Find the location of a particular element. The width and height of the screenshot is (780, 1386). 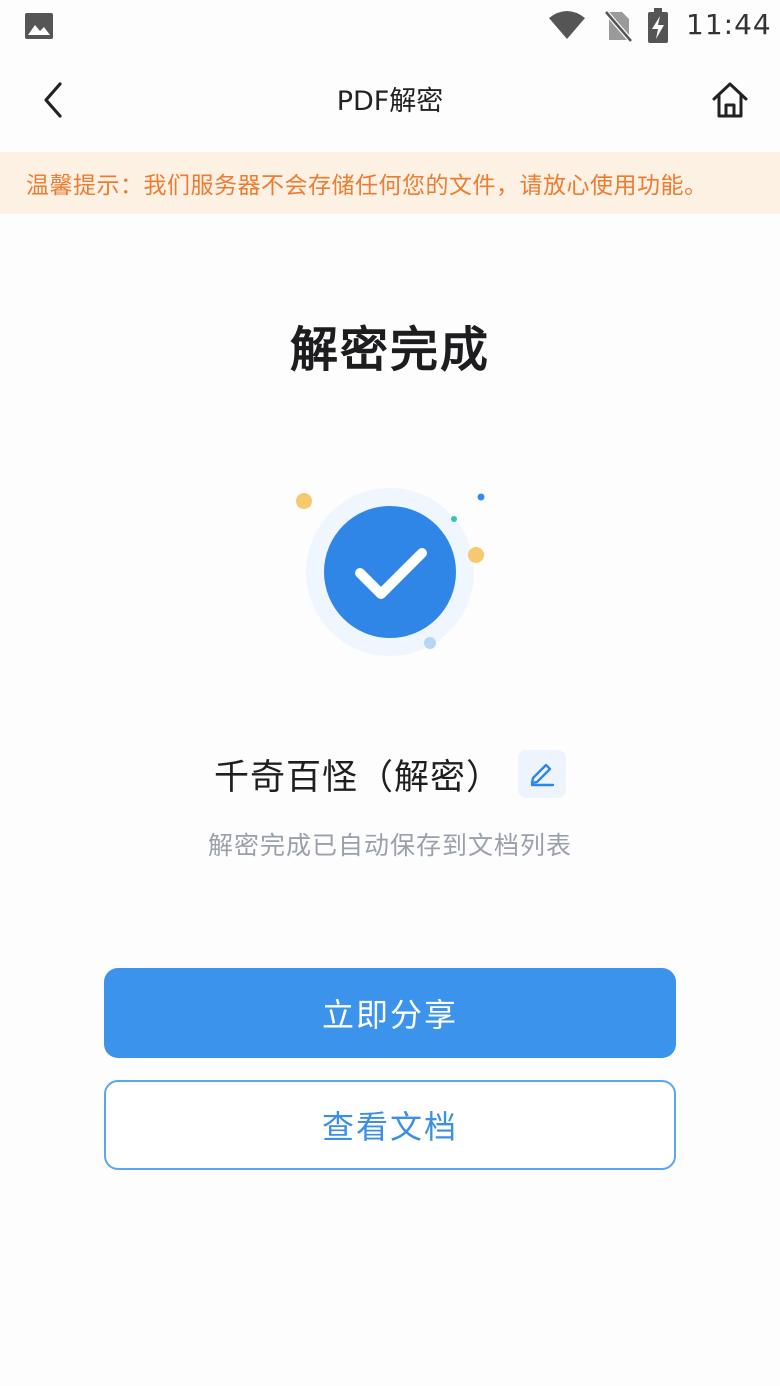

home-icon is located at coordinates (730, 102).